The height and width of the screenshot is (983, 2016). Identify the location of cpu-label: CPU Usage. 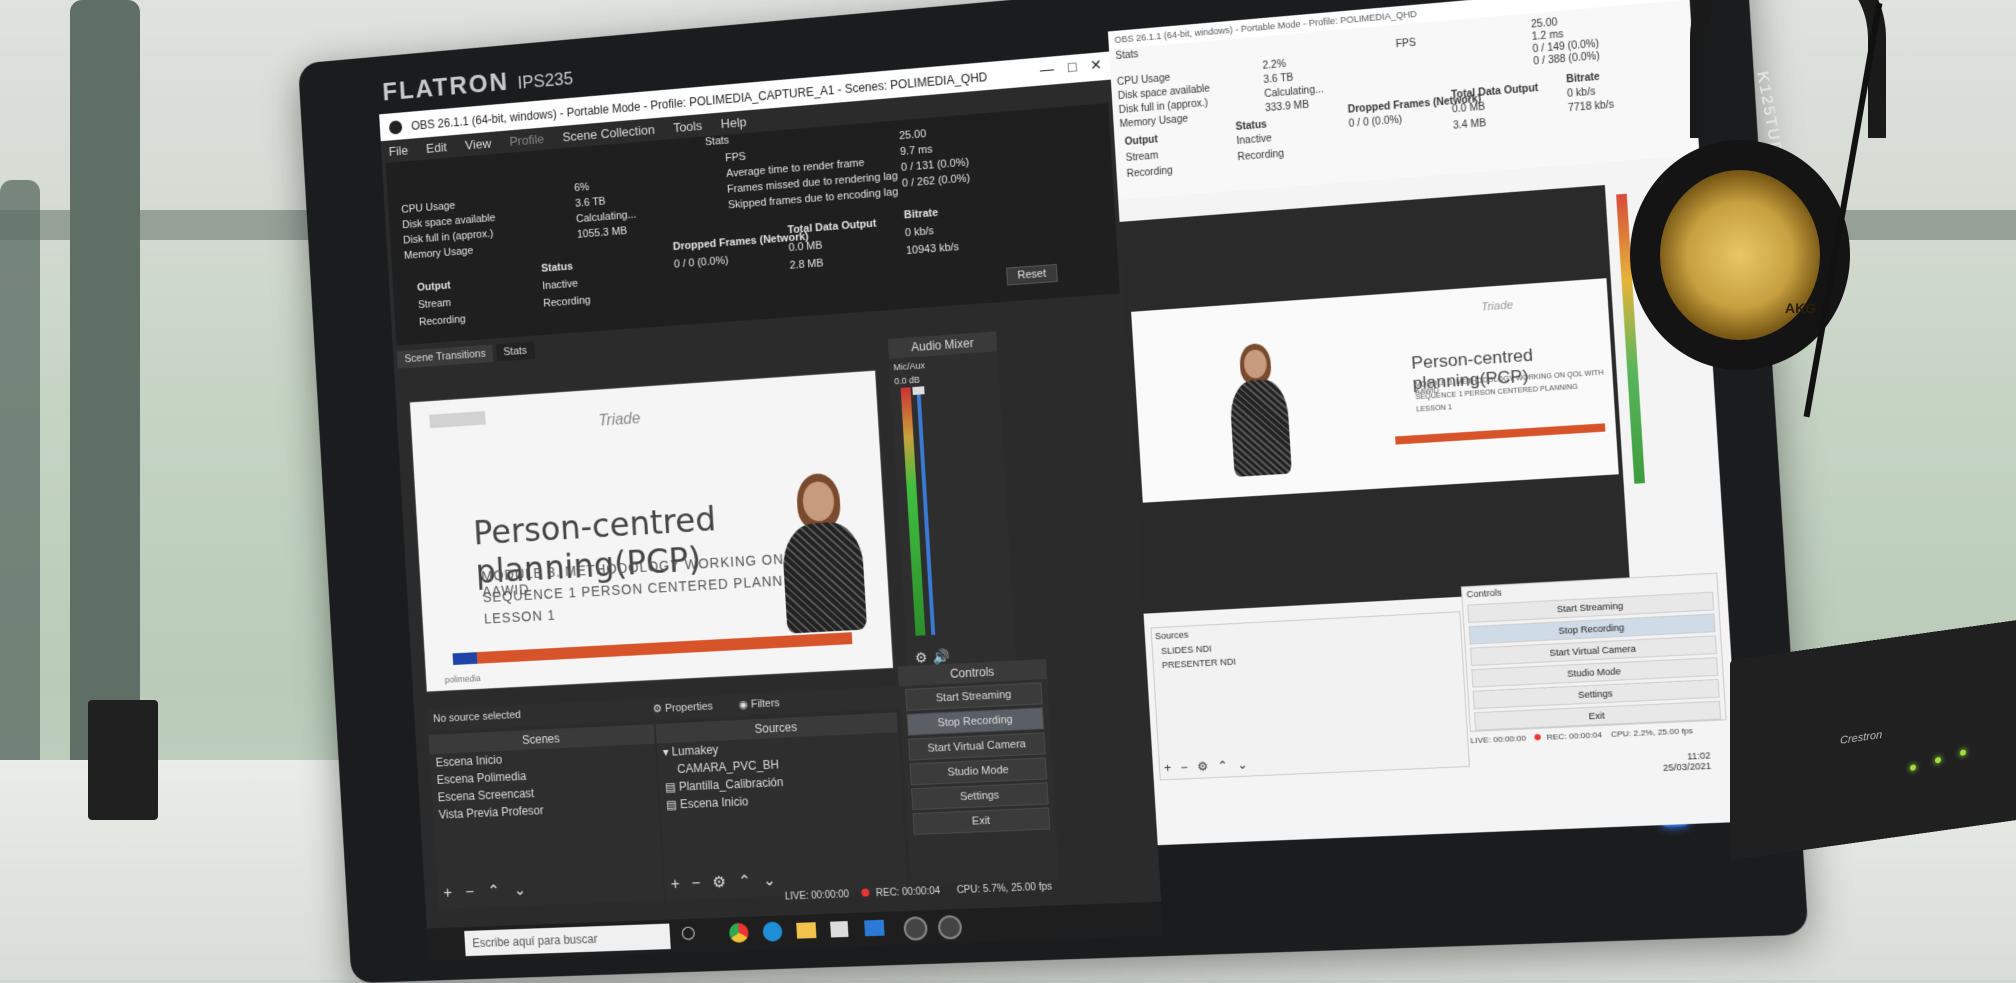
(1143, 80).